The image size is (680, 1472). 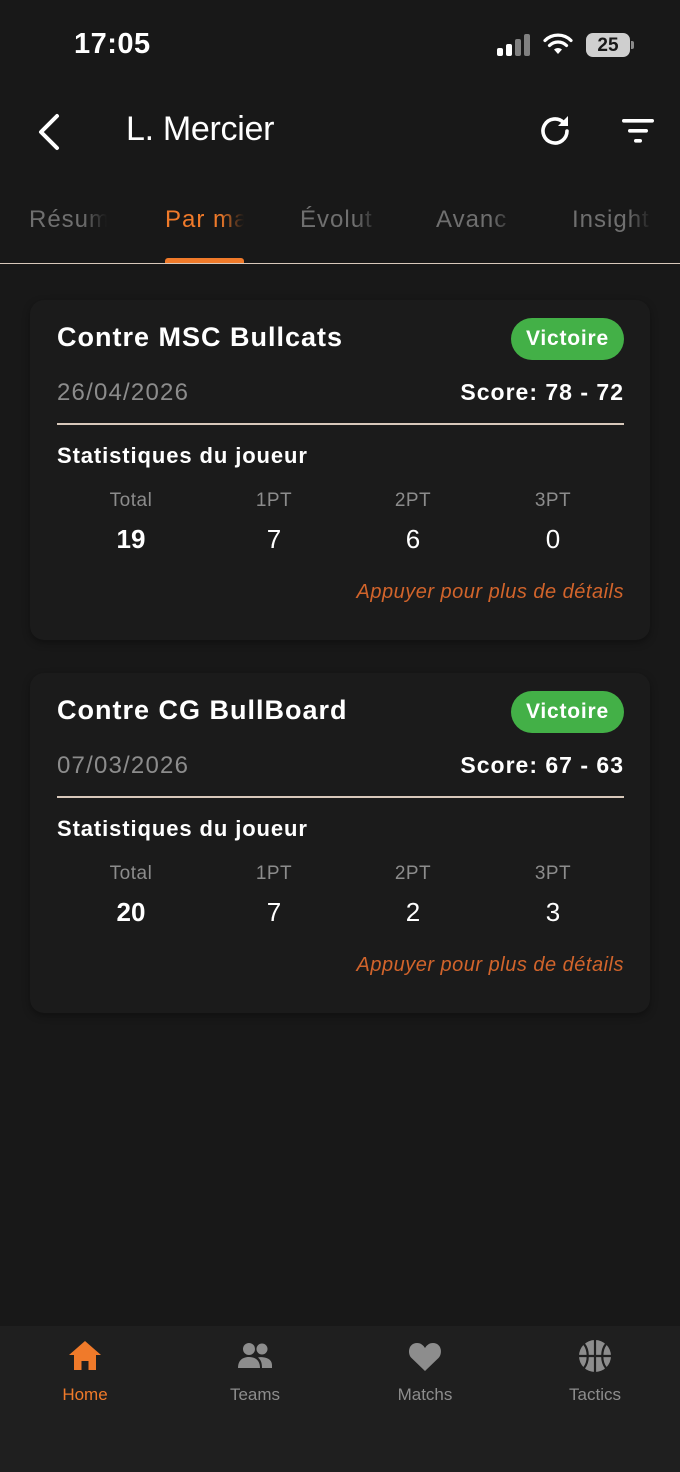 What do you see at coordinates (595, 1394) in the screenshot?
I see `nav-label: Tactics` at bounding box center [595, 1394].